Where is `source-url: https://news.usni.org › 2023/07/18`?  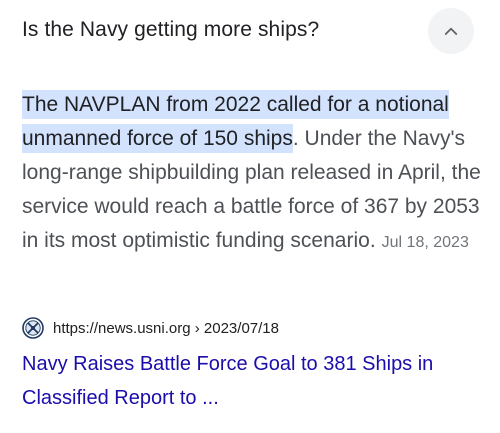
source-url: https://news.usni.org › 2023/07/18 is located at coordinates (166, 328).